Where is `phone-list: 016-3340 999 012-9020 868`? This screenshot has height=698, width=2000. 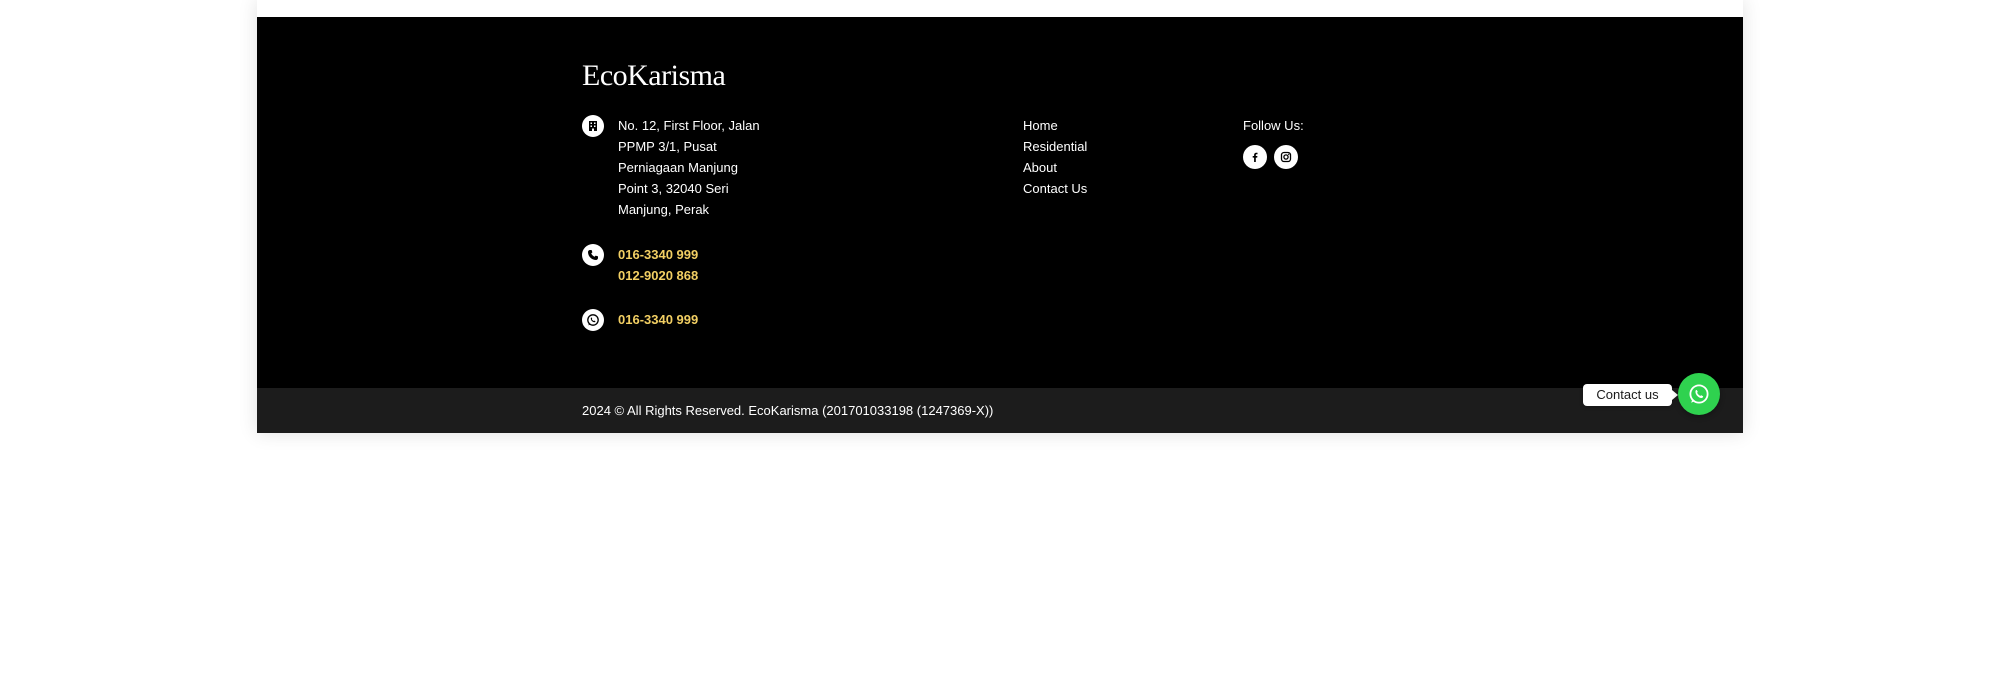
phone-list: 016-3340 999 012-9020 868 is located at coordinates (658, 265).